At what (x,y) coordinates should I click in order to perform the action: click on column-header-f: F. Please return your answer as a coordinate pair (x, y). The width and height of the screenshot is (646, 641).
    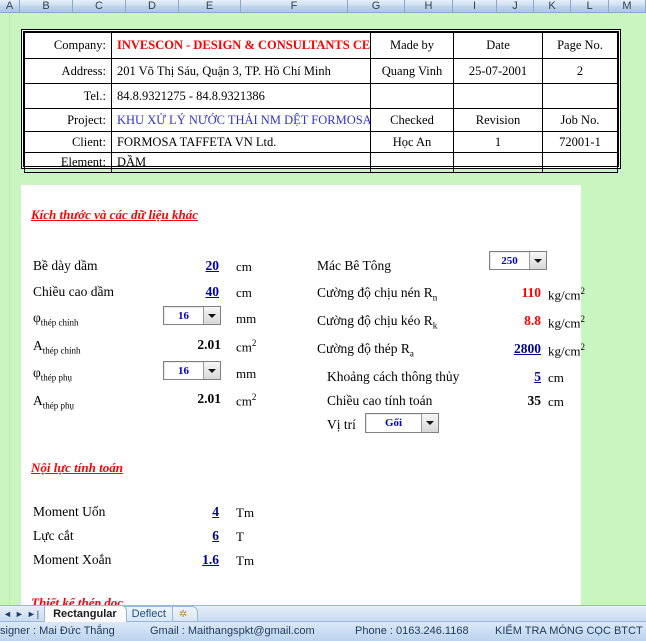
    Looking at the image, I should click on (294, 6).